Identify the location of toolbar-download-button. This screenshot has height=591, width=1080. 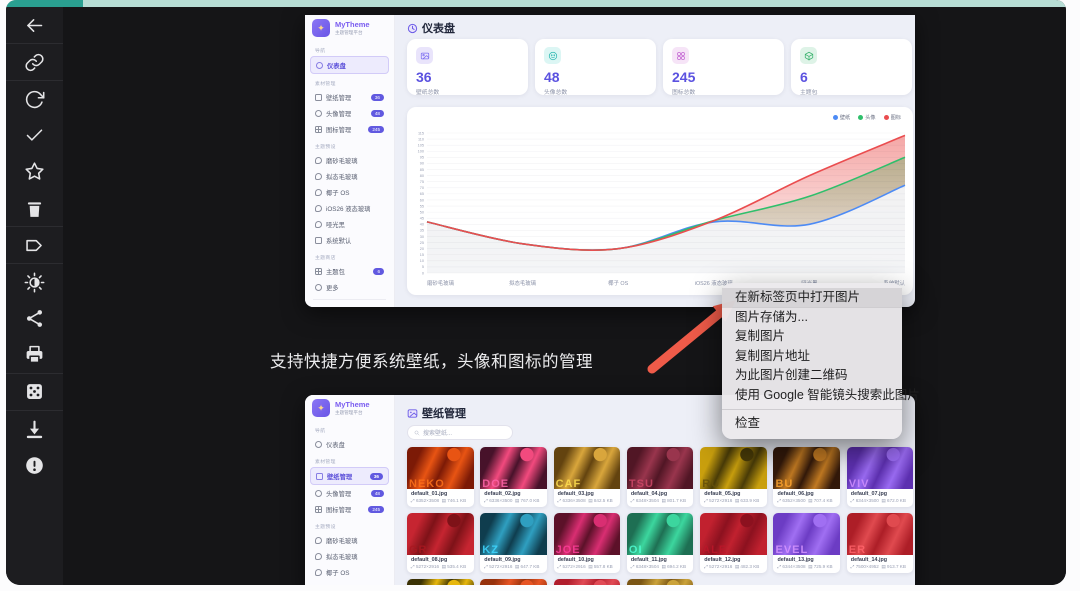
(34, 429).